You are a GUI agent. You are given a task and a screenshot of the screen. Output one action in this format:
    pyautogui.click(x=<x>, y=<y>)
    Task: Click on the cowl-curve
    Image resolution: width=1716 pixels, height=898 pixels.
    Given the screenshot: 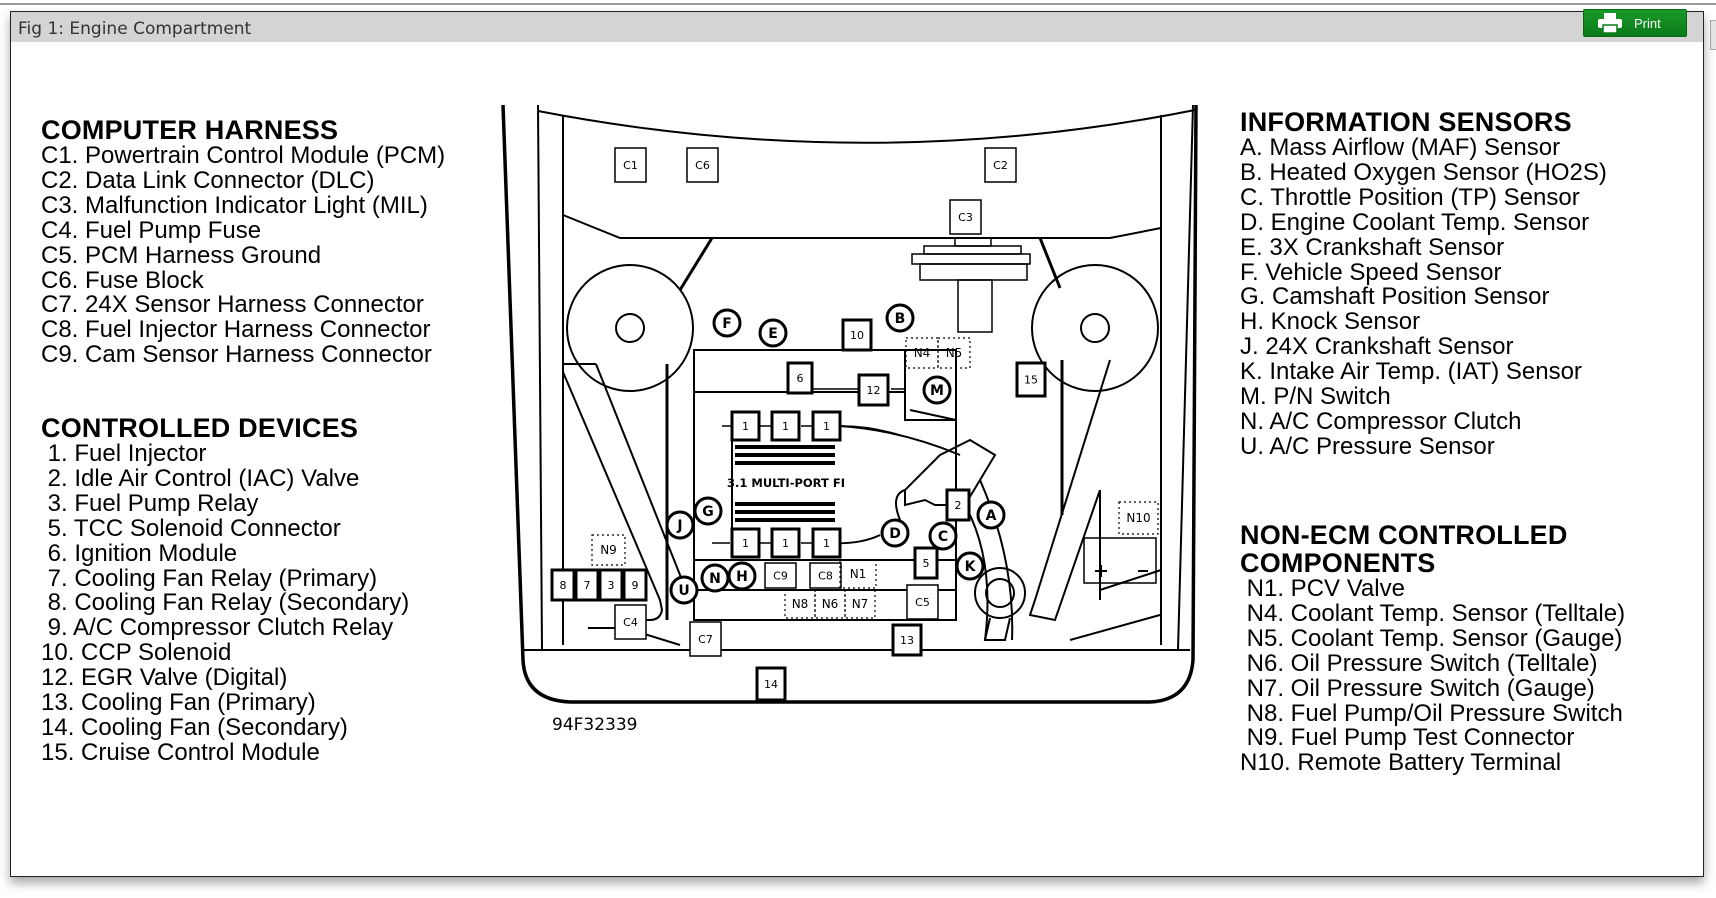 What is the action you would take?
    pyautogui.click(x=866, y=126)
    